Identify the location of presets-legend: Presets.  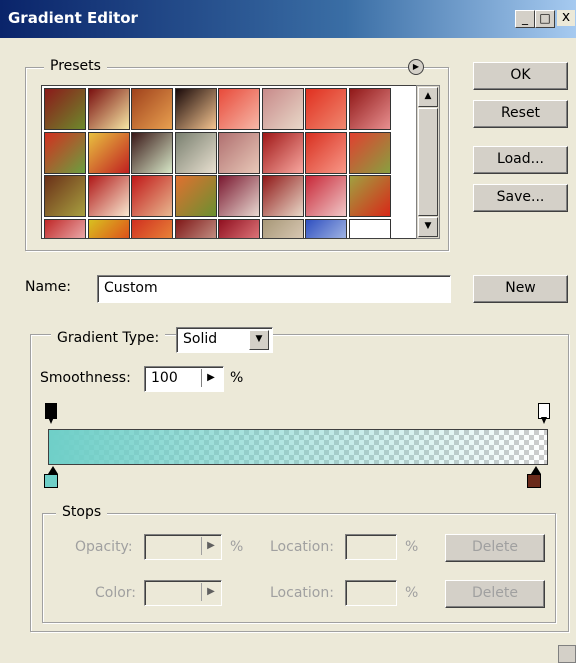
(75, 66).